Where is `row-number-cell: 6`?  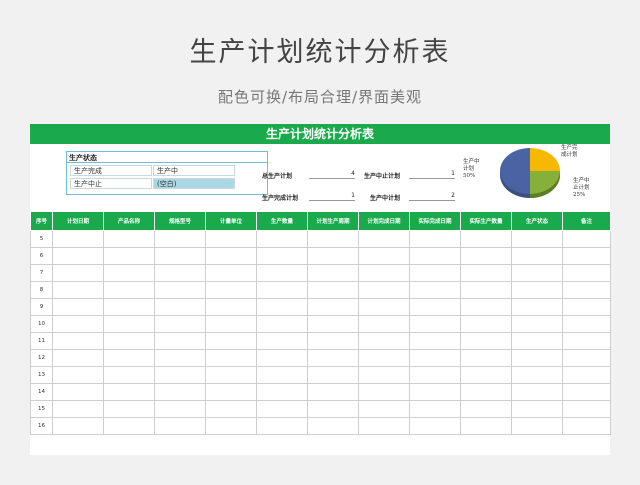
row-number-cell: 6 is located at coordinates (41, 256).